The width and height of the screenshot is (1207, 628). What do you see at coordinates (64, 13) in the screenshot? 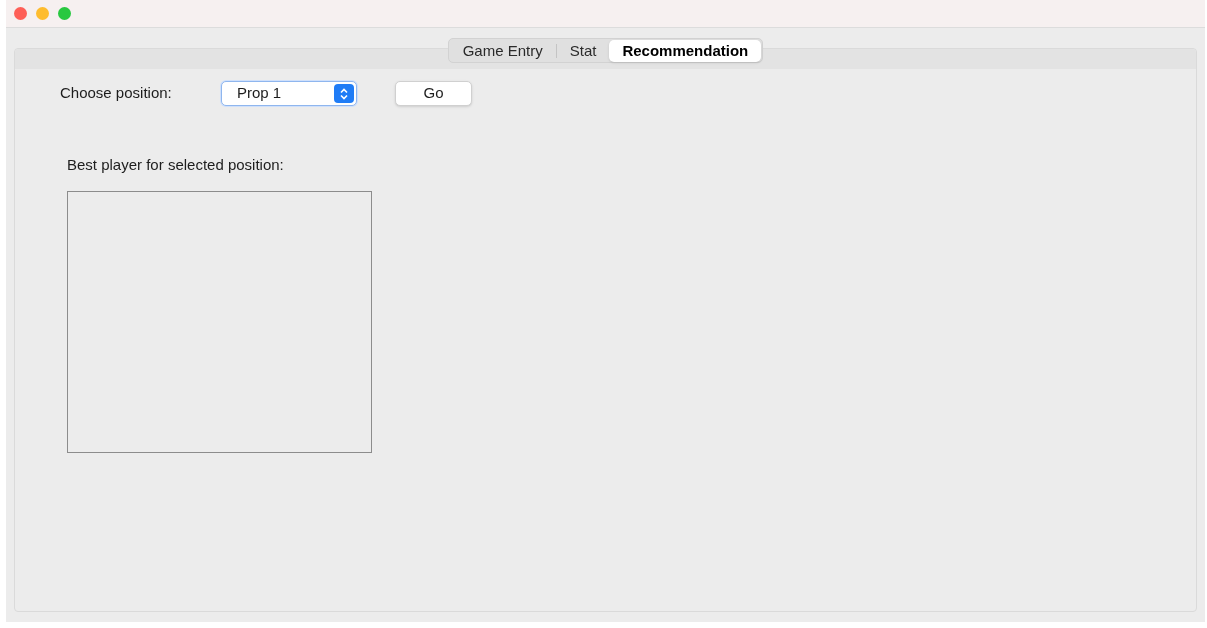
I see `zoom-icon` at bounding box center [64, 13].